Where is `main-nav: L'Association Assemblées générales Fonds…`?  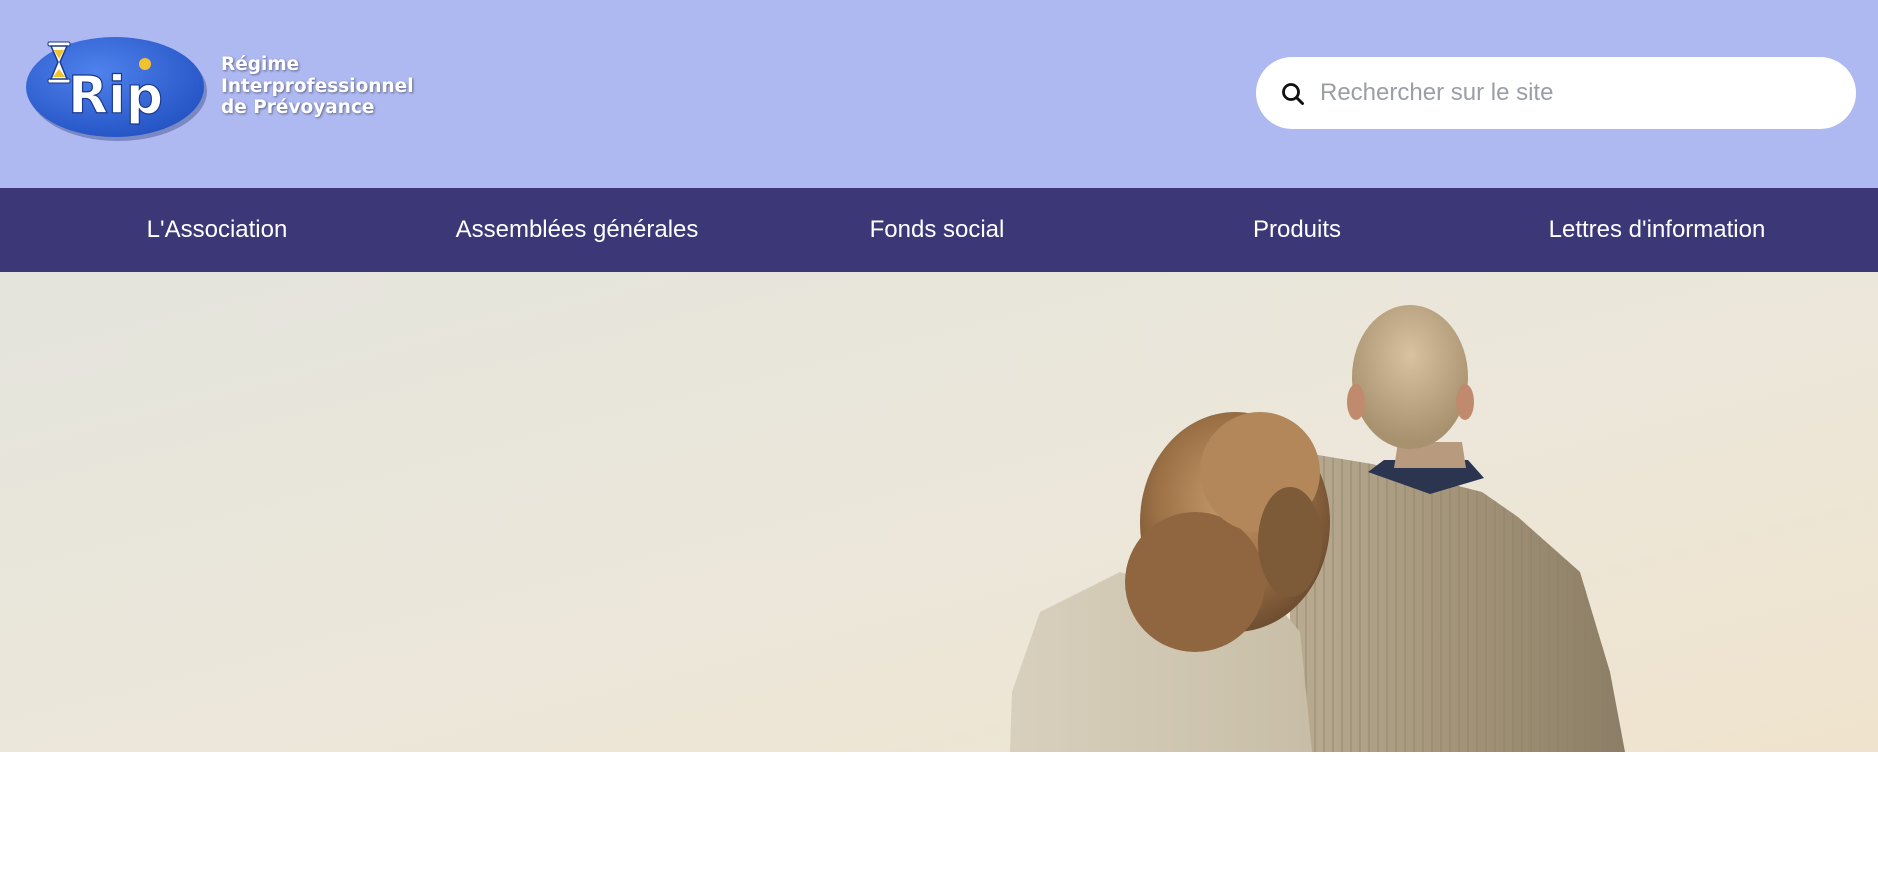
main-nav: L'Association Assemblées générales Fonds… is located at coordinates (939, 230).